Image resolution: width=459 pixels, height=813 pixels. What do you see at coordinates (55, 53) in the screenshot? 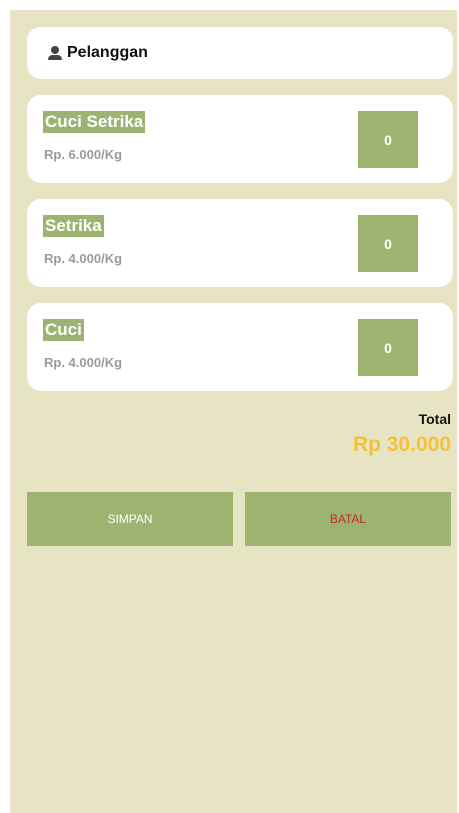
I see `person-icon` at bounding box center [55, 53].